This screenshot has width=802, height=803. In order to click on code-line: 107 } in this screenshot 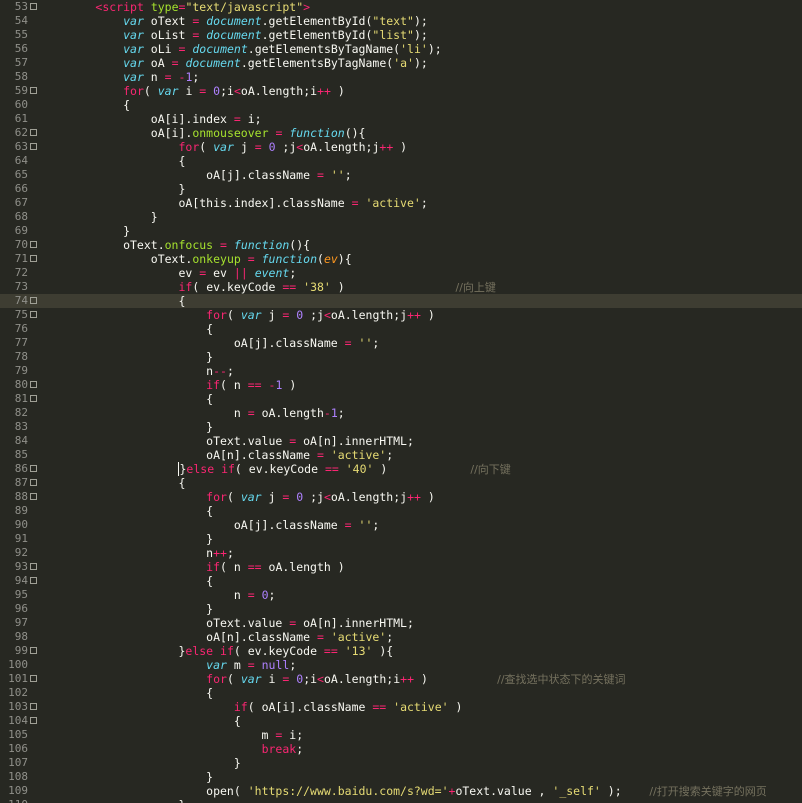, I will do `click(401, 763)`.